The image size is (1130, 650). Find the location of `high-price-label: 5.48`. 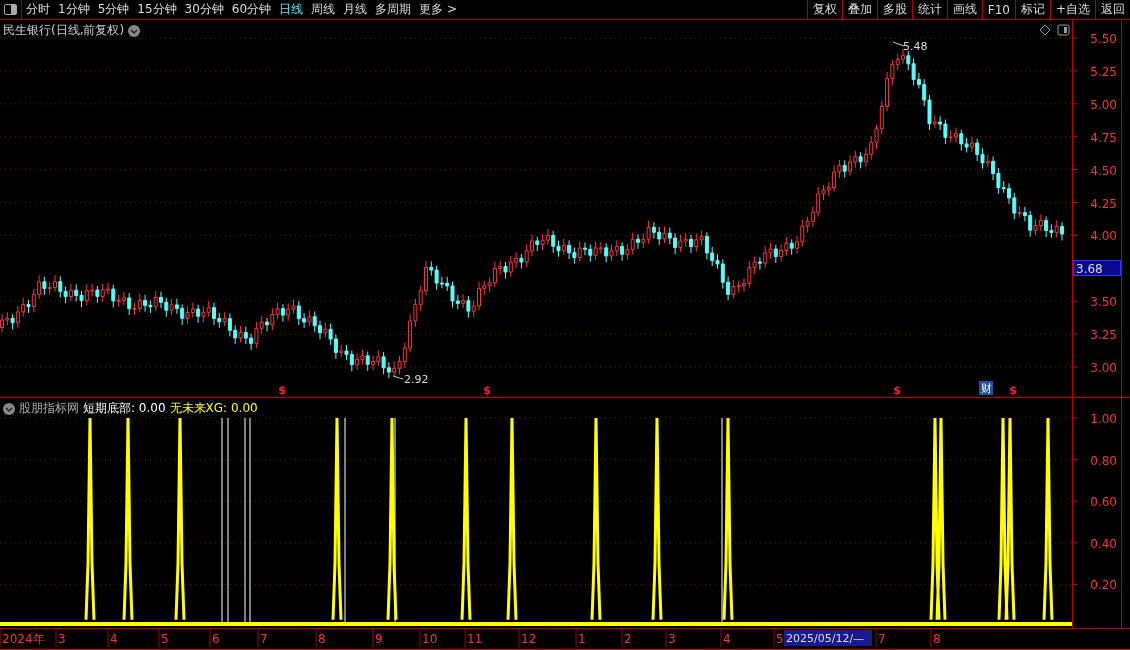

high-price-label: 5.48 is located at coordinates (915, 46).